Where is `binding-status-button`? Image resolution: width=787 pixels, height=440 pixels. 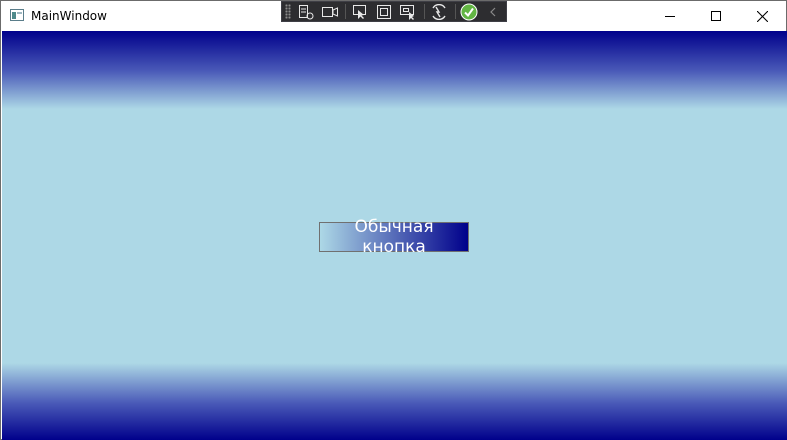
binding-status-button is located at coordinates (469, 11).